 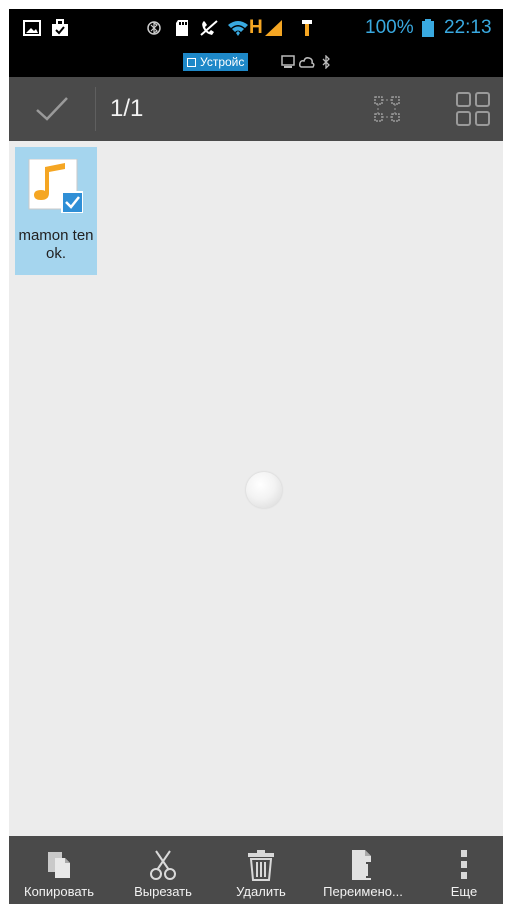 I want to click on network-type: H, so click(x=256, y=27).